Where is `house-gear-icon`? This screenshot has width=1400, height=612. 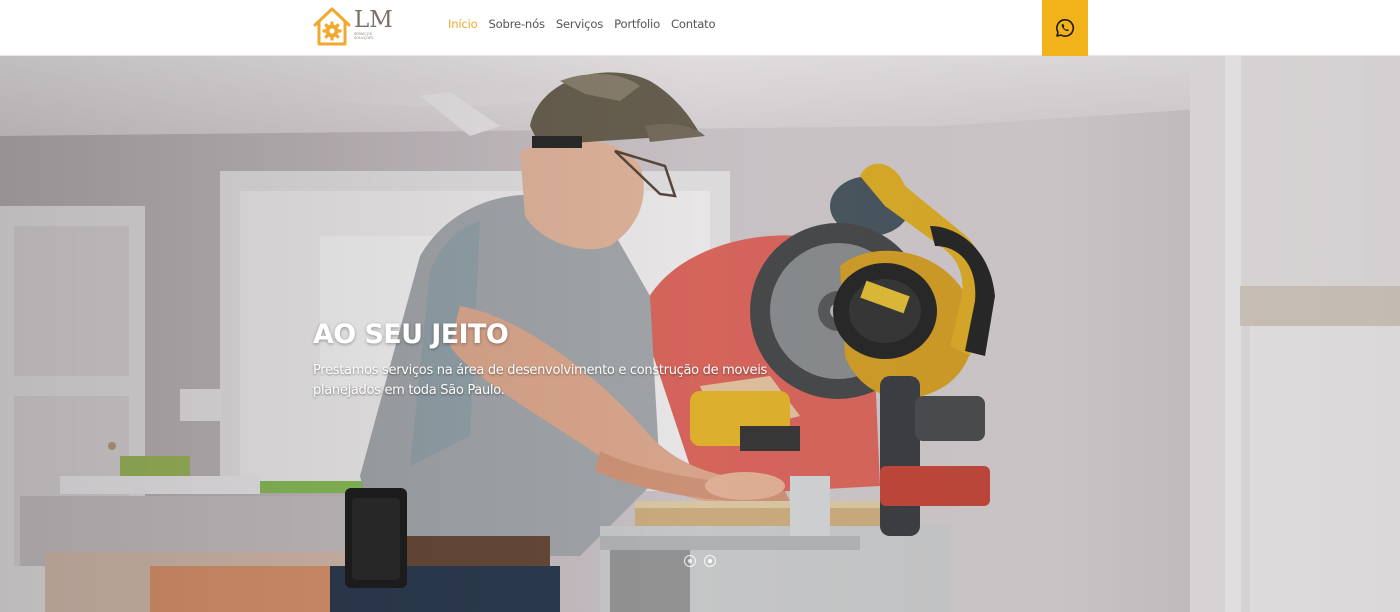
house-gear-icon is located at coordinates (332, 26).